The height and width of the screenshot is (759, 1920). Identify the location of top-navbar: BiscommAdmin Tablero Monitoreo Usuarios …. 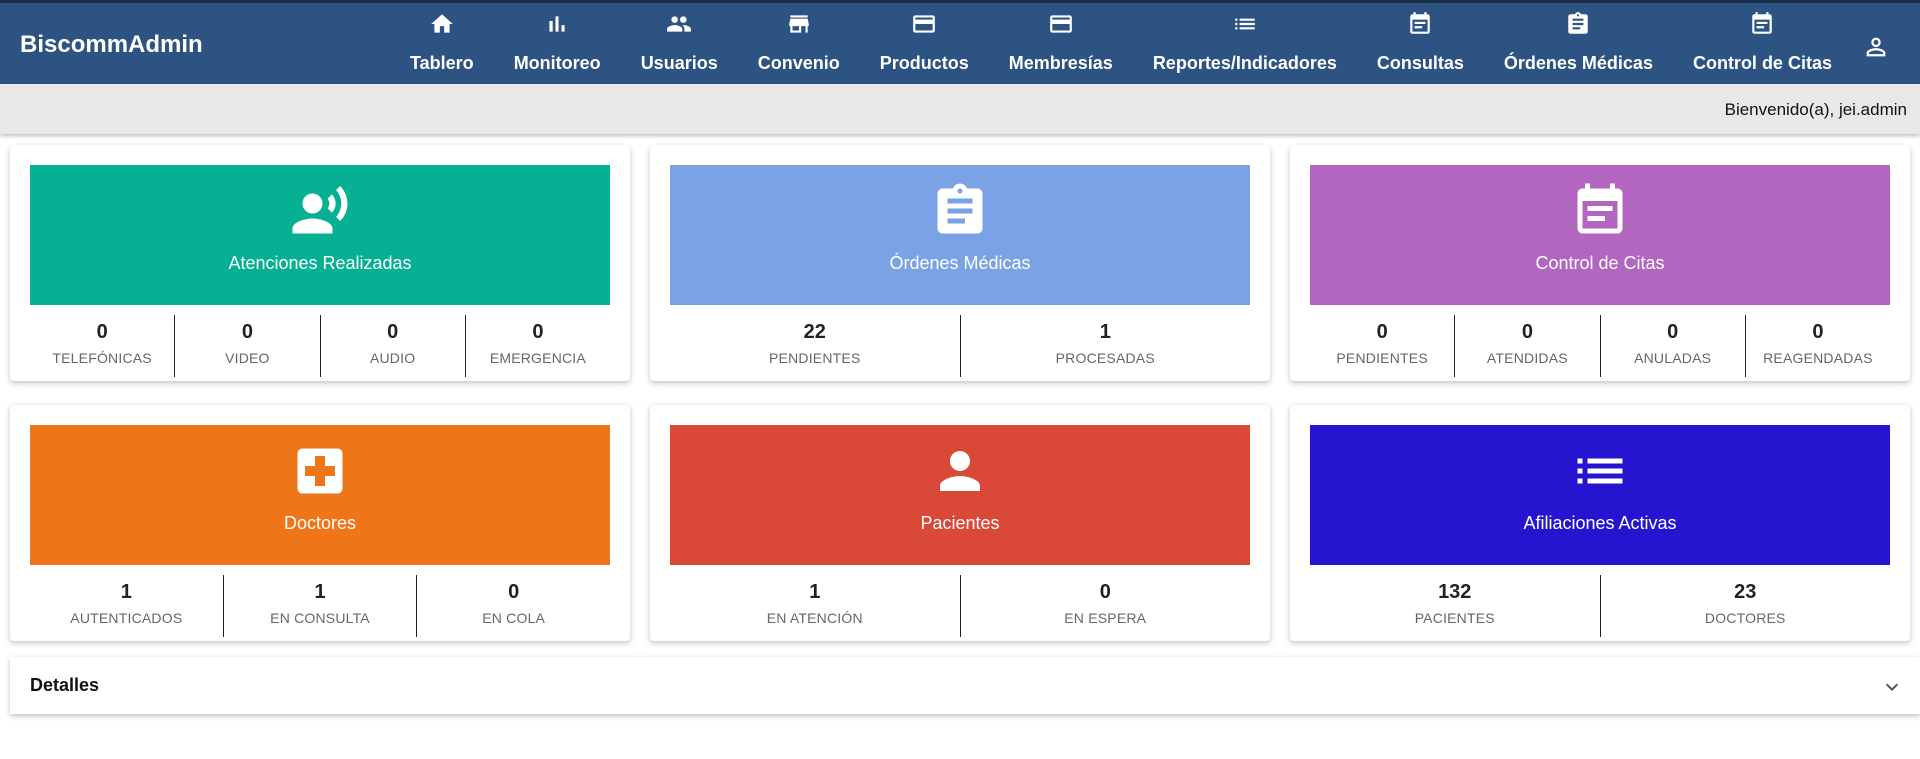
(960, 42).